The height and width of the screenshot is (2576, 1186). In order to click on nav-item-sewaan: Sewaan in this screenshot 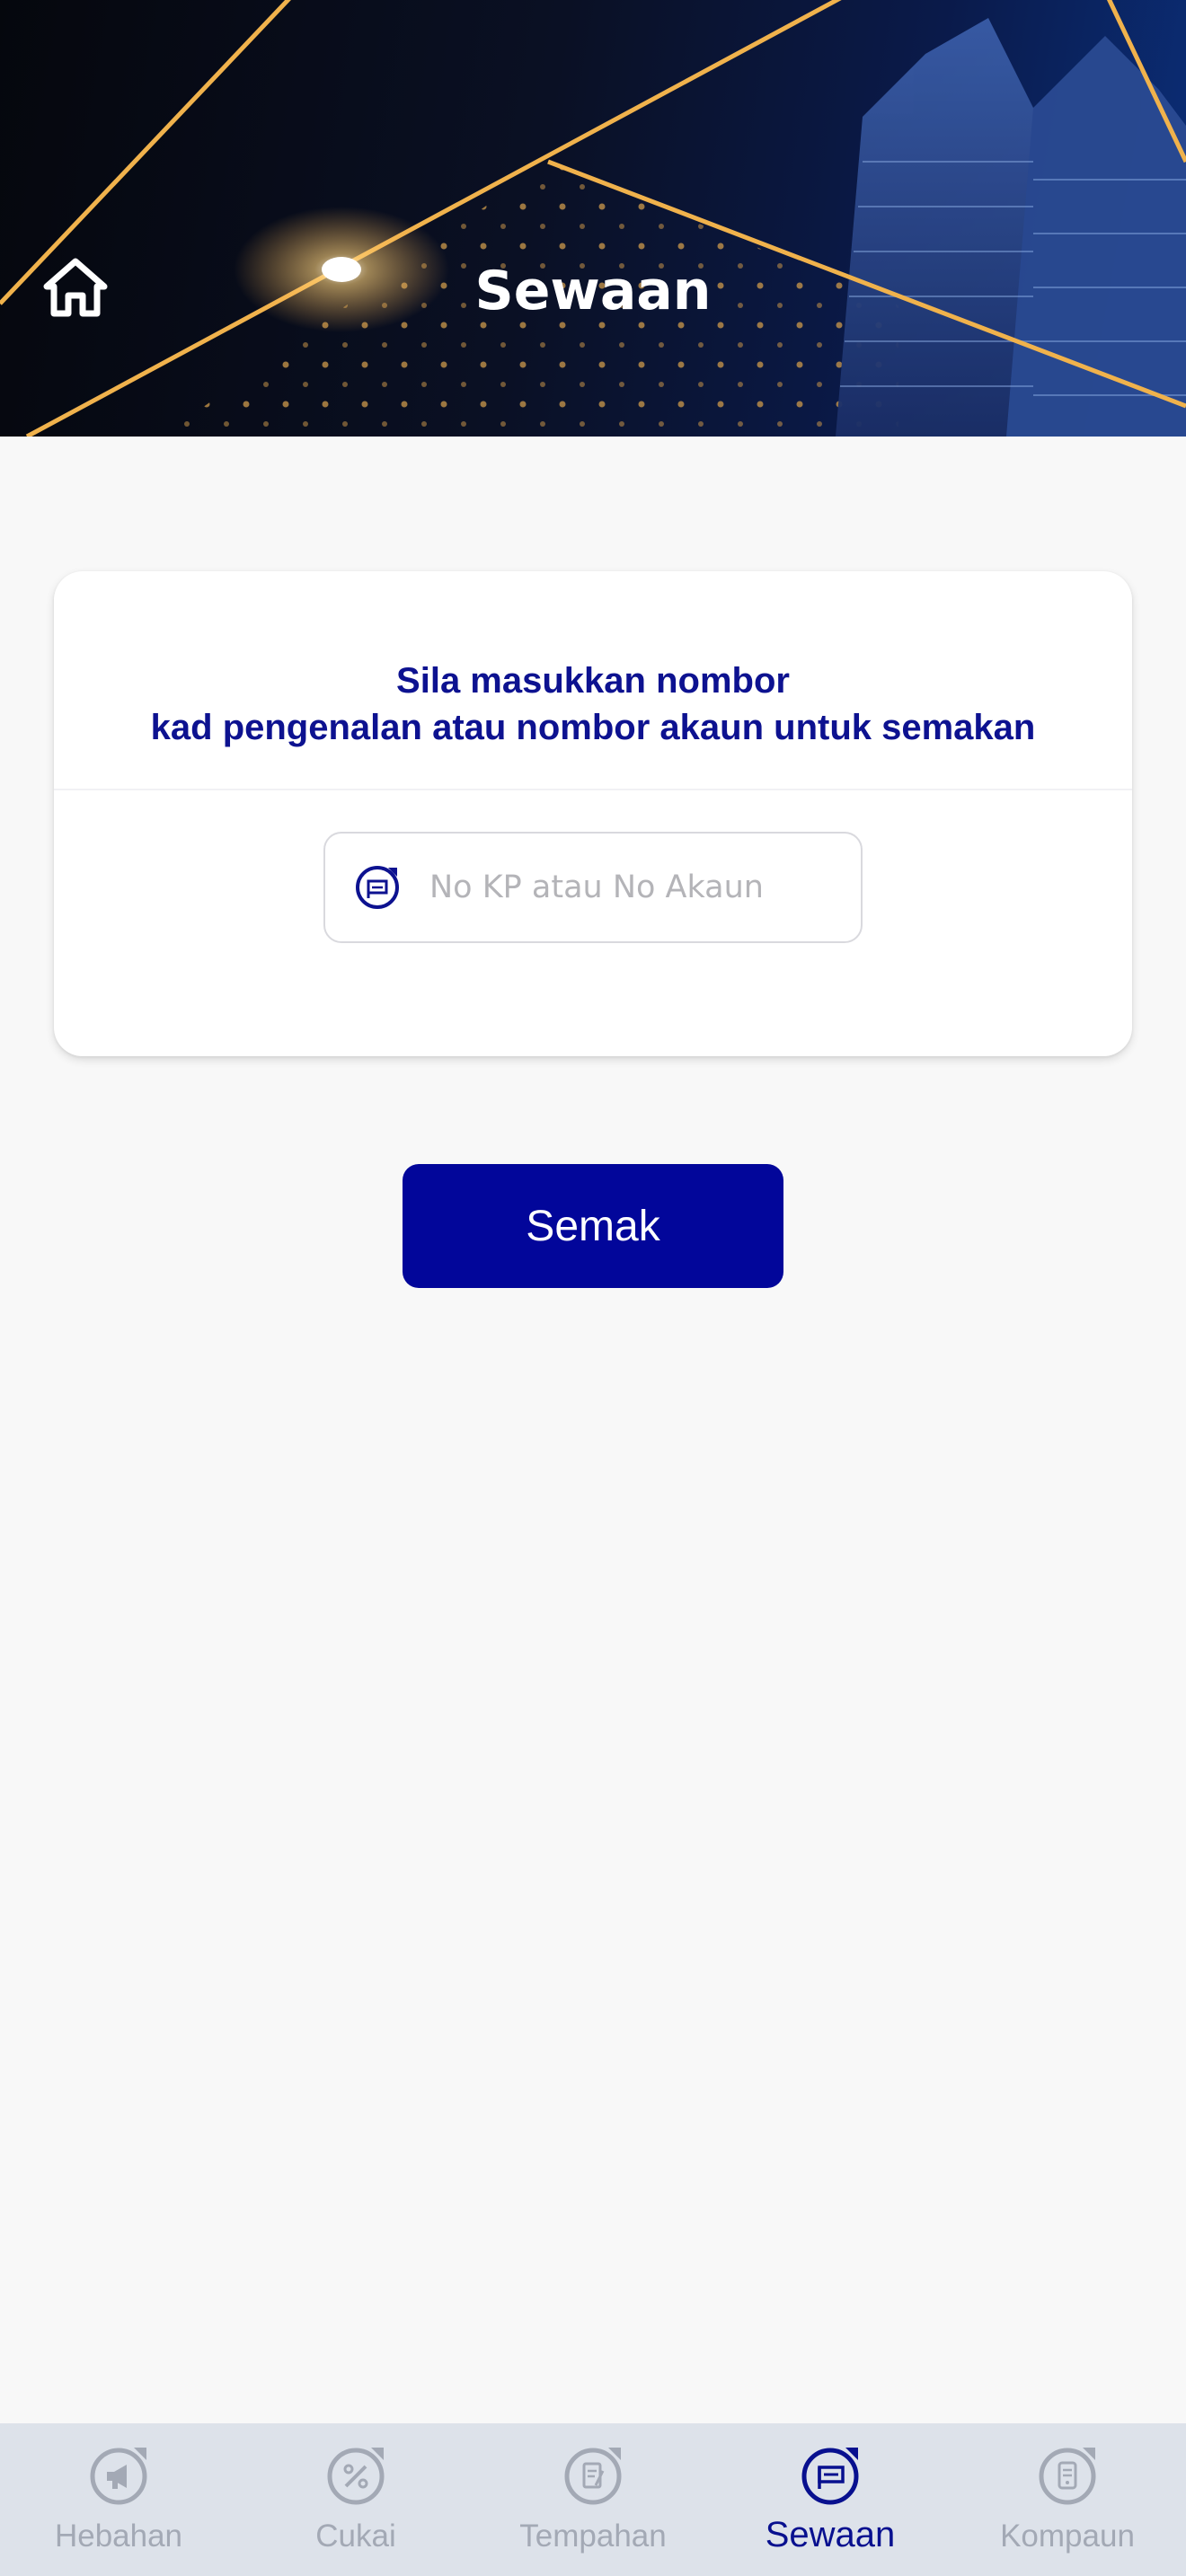, I will do `click(830, 2499)`.